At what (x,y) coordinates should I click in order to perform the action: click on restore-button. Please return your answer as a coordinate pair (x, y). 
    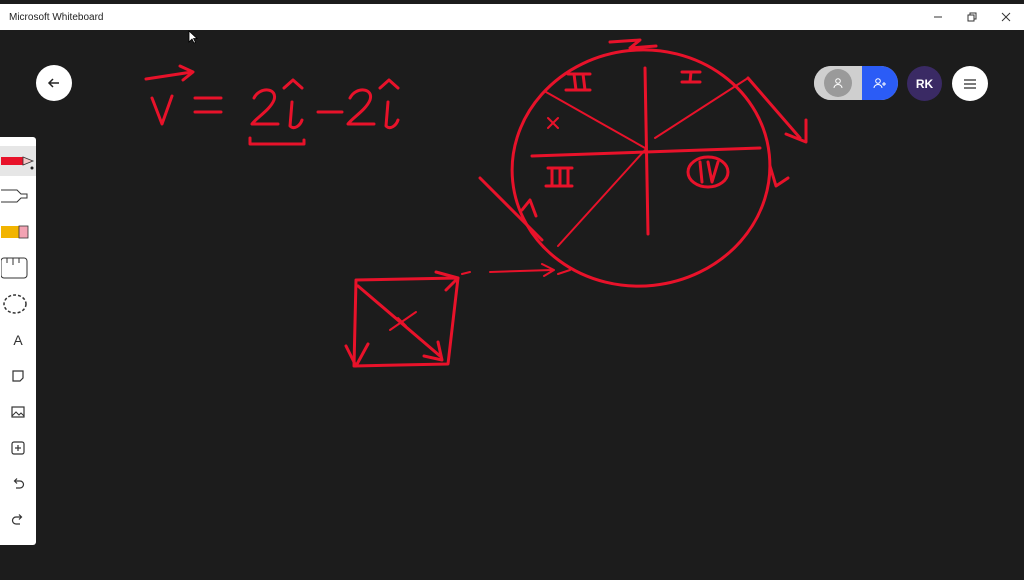
    Looking at the image, I should click on (972, 17).